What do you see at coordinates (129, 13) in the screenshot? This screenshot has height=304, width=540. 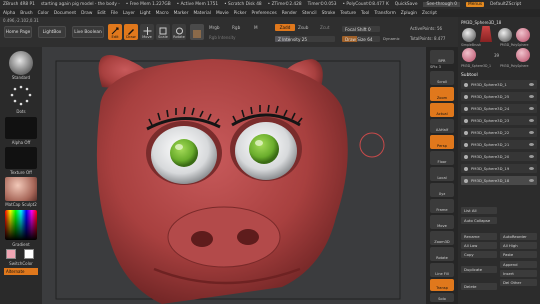 I see `menu-layer: Layer` at bounding box center [129, 13].